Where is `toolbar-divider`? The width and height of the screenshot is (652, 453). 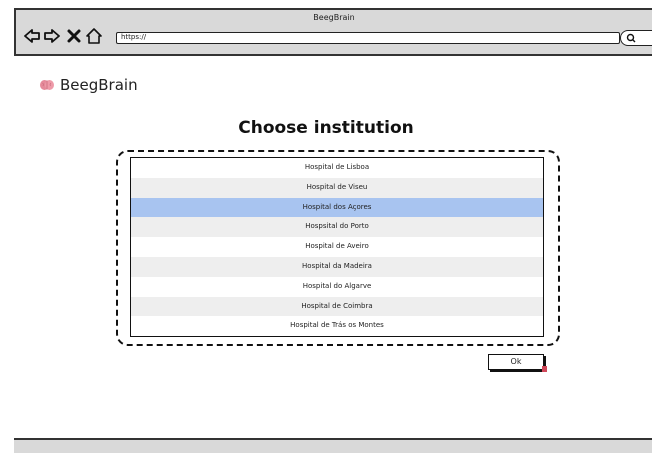
toolbar-divider is located at coordinates (333, 55).